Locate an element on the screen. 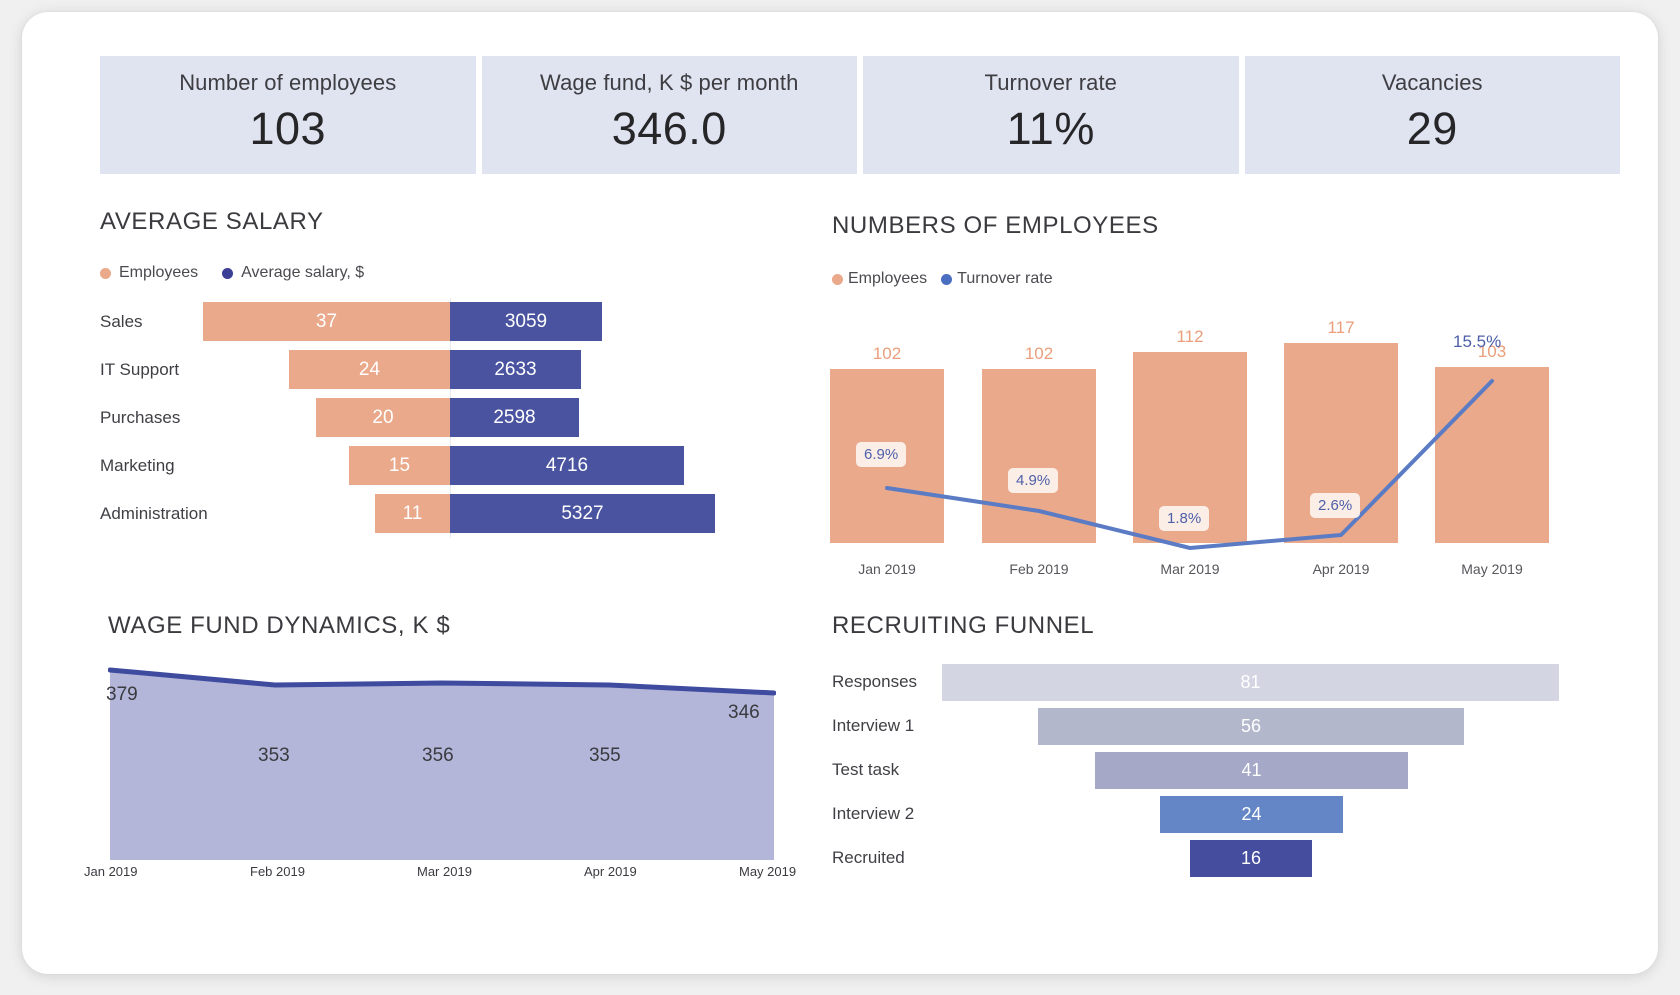 This screenshot has height=995, width=1680. stage-label: Responses is located at coordinates (875, 681).